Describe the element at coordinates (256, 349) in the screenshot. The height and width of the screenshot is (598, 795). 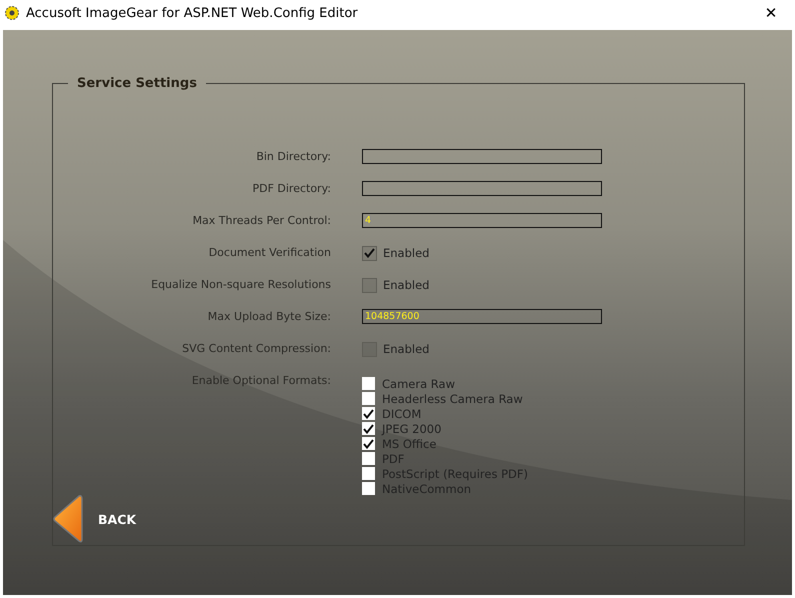
I see `setting-label: SVG Content Compression:` at that location.